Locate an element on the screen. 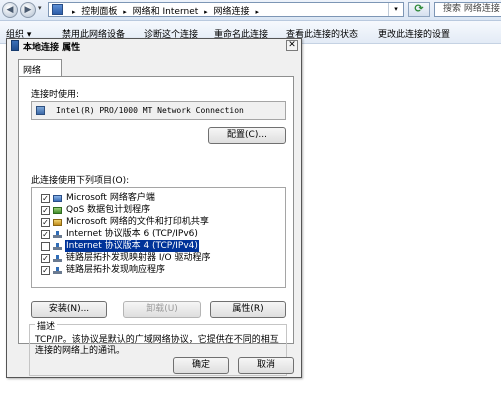  client-icon is located at coordinates (57, 198).